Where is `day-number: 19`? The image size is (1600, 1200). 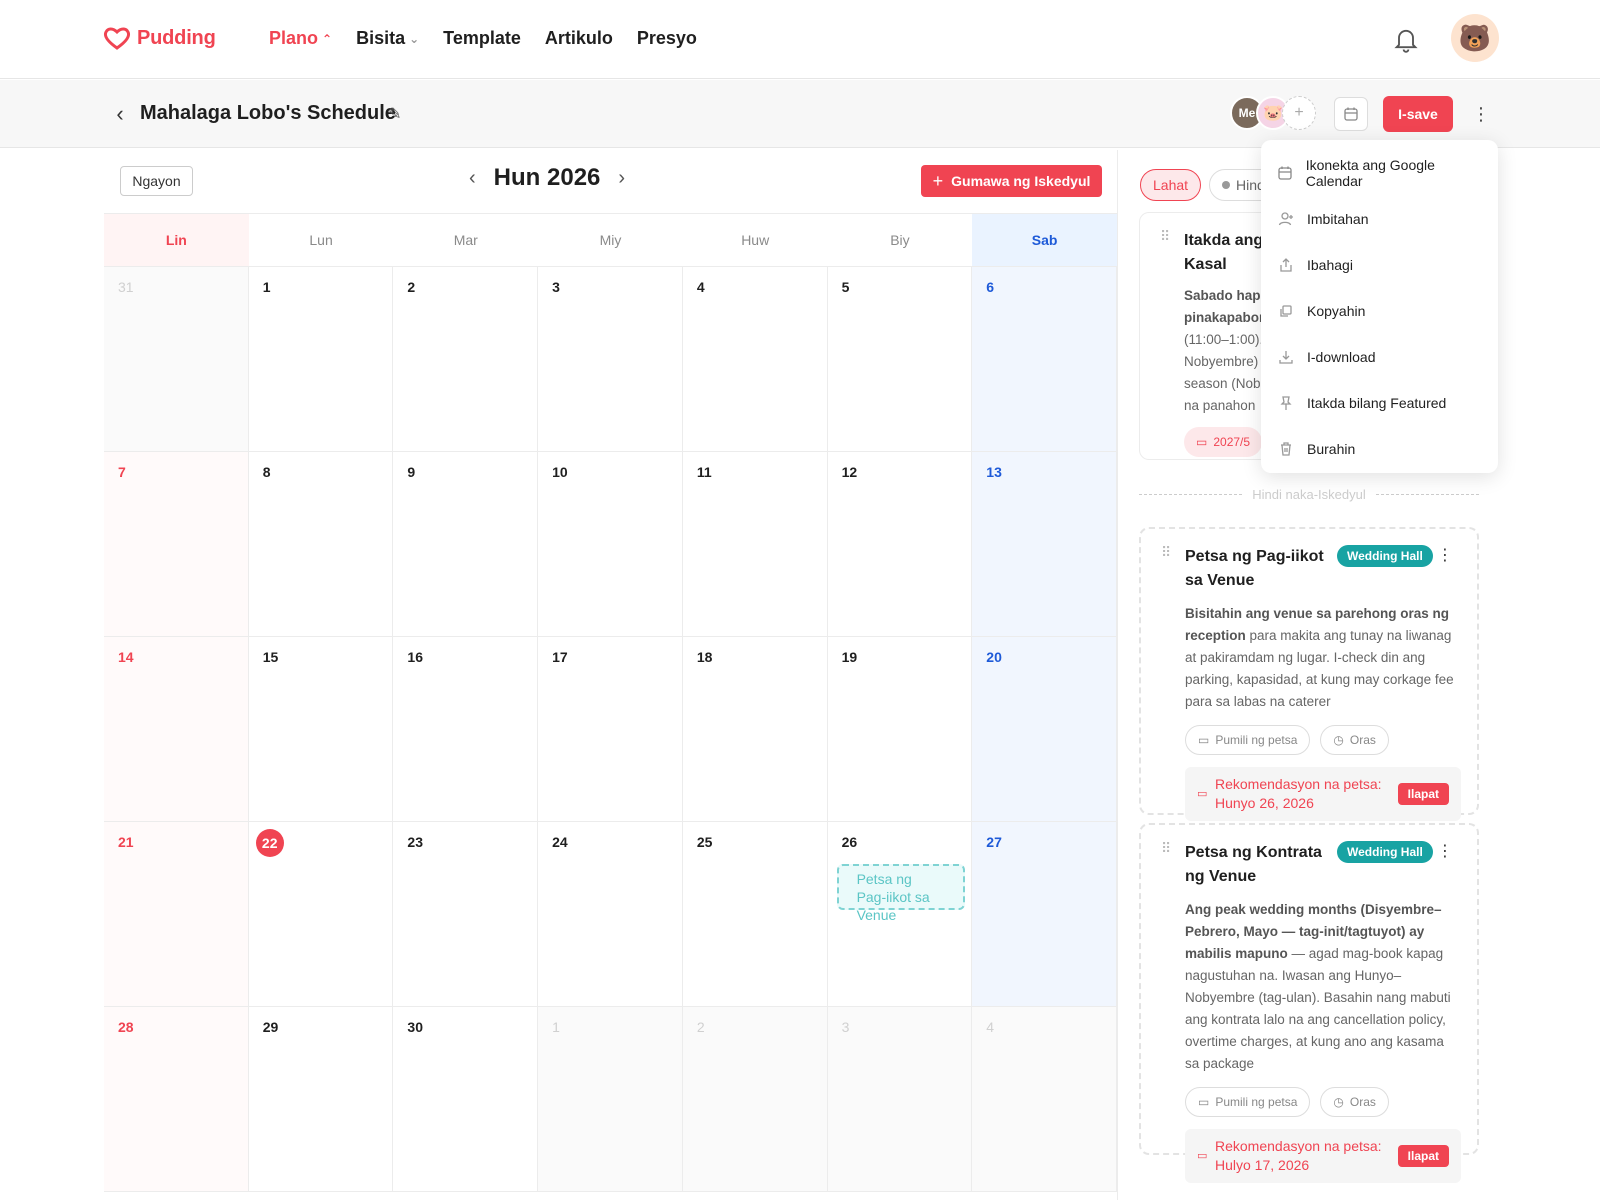
day-number: 19 is located at coordinates (849, 657).